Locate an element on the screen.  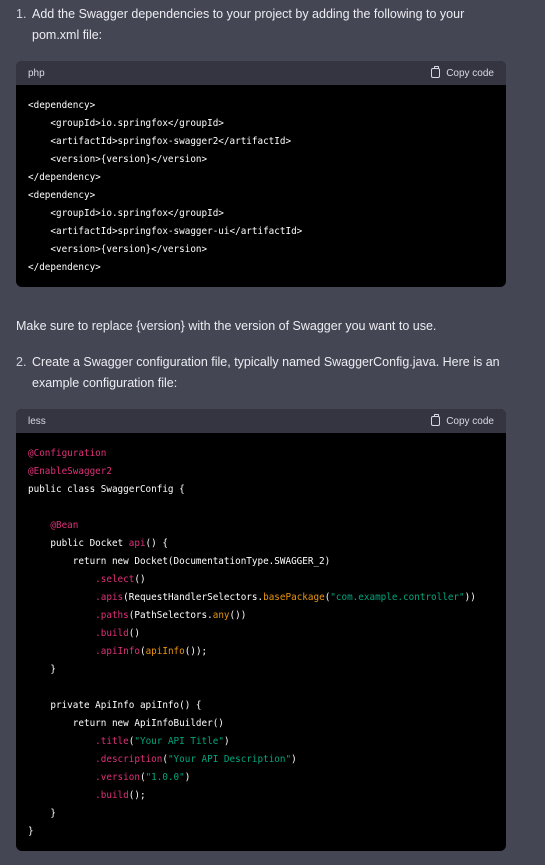
code-token: "com.example.controller" is located at coordinates (397, 597).